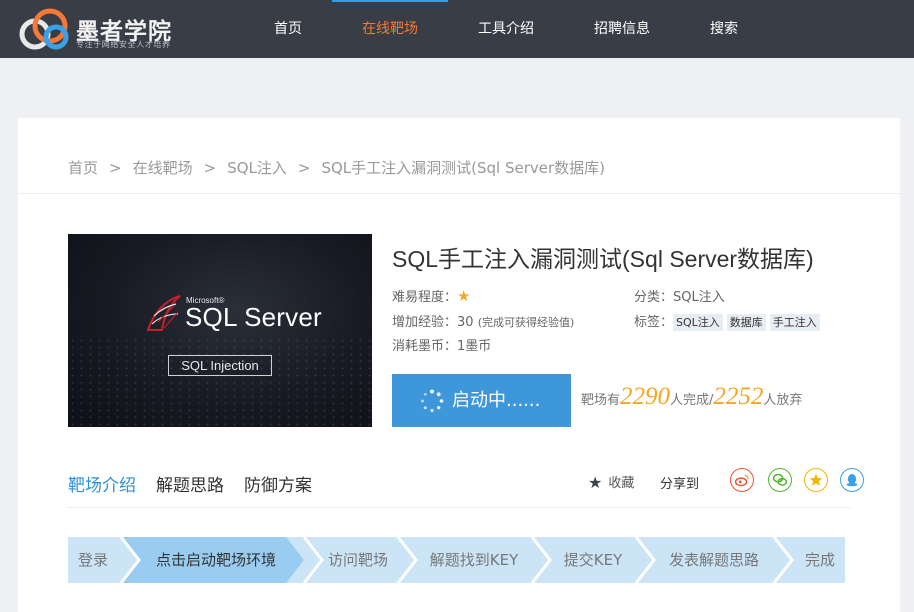 Image resolution: width=914 pixels, height=612 pixels. I want to click on breadcrumb-home: 首页, so click(83, 167).